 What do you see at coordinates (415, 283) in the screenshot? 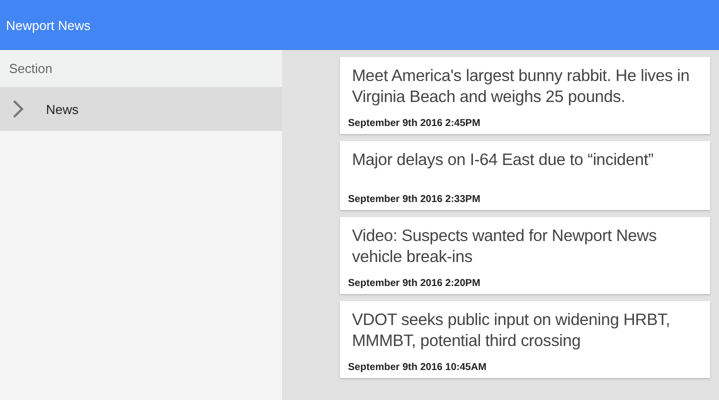
I see `article-date: September 9th 2016 2:20PM` at bounding box center [415, 283].